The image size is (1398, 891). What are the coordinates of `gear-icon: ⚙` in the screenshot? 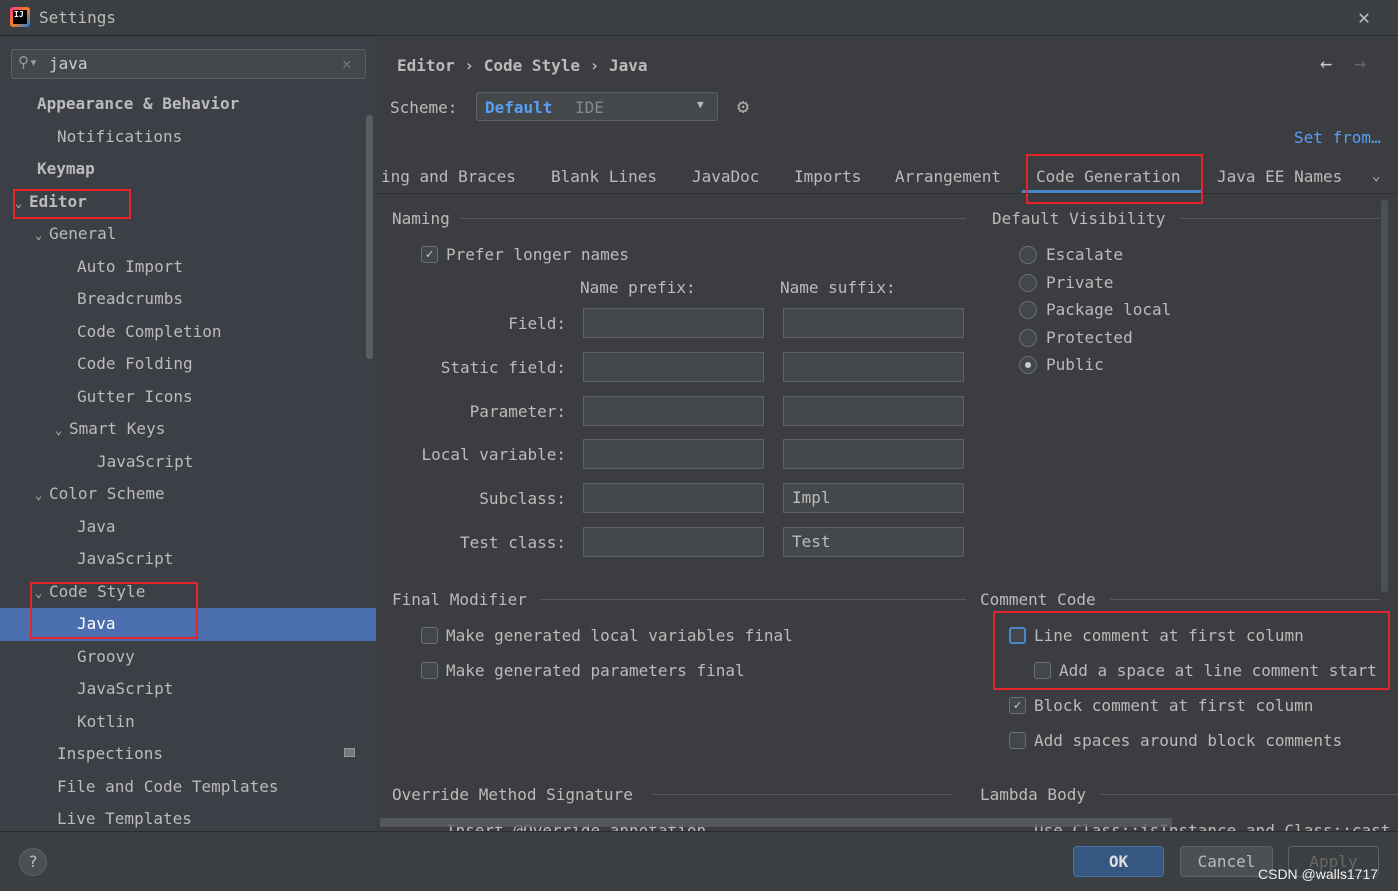 It's located at (743, 106).